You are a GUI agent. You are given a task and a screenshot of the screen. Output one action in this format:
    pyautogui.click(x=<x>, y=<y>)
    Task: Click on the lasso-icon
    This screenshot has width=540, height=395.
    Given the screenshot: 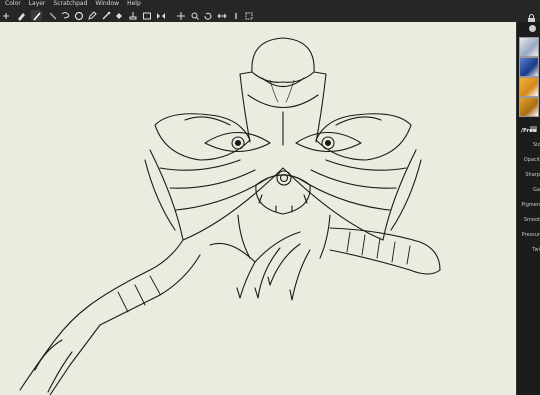 What is the action you would take?
    pyautogui.click(x=64, y=15)
    